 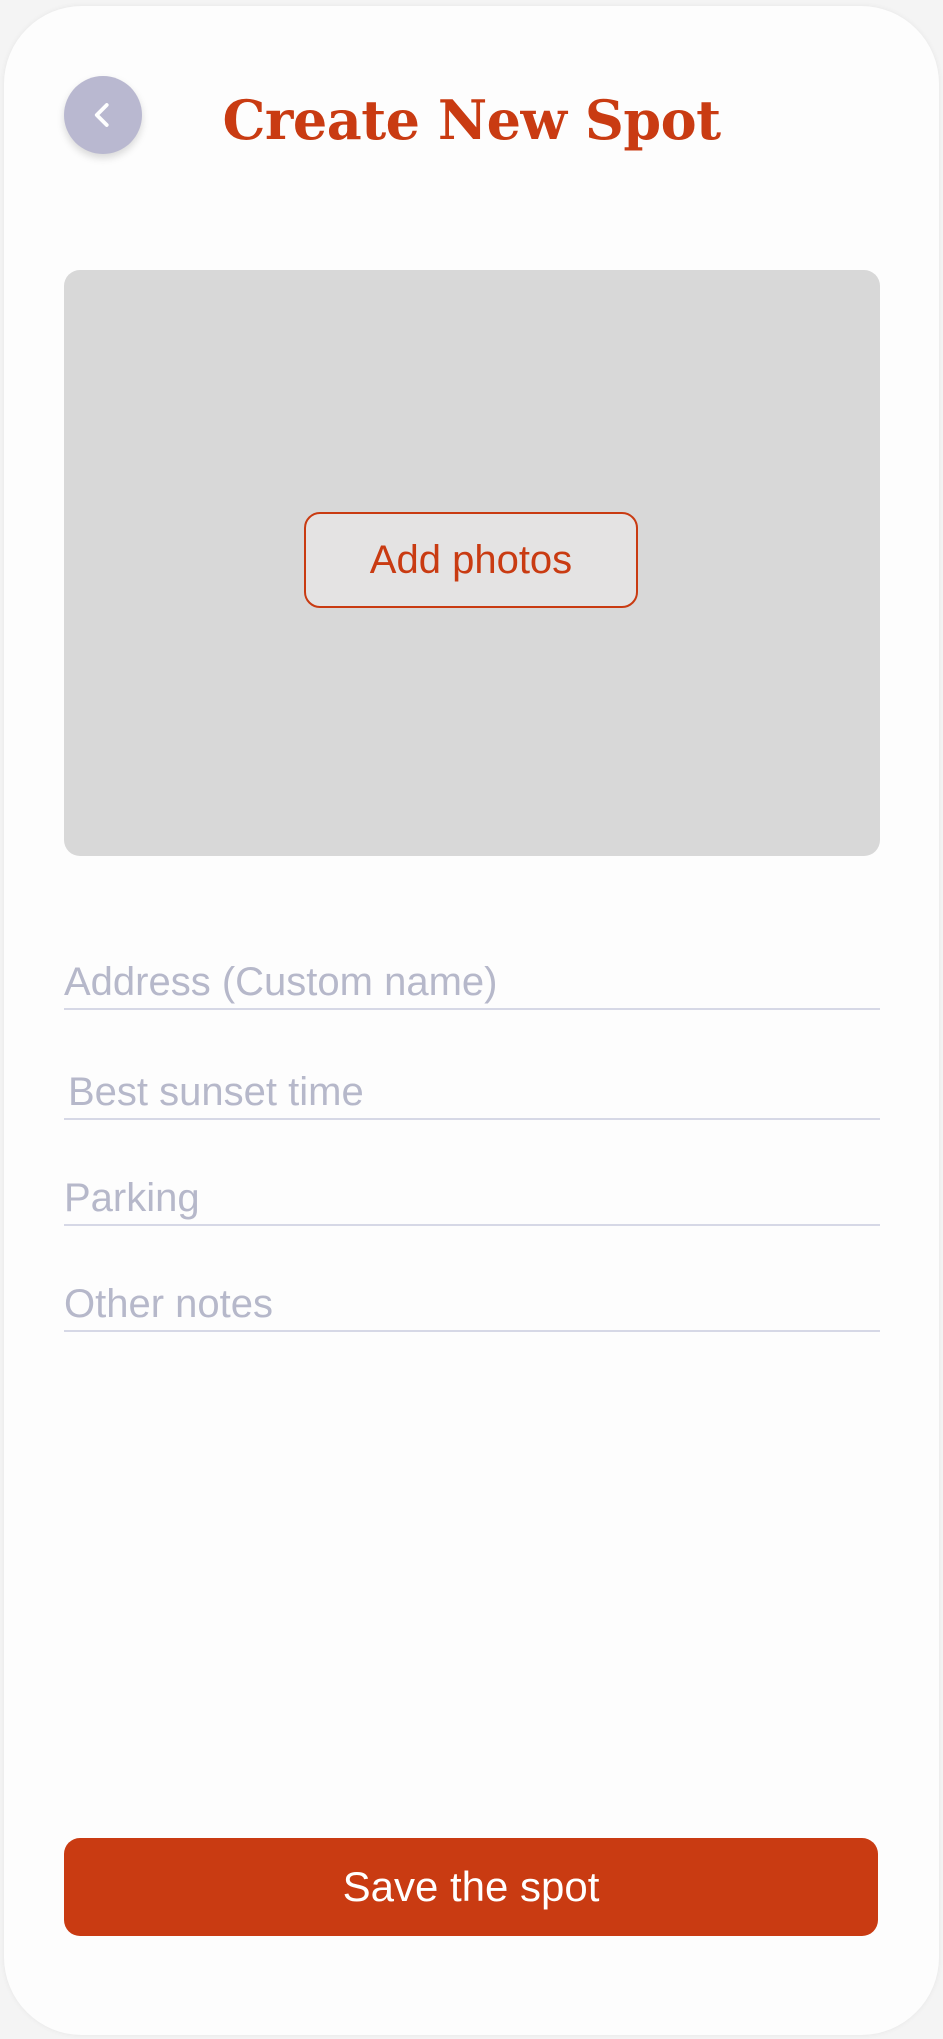 I want to click on add-photos-button: Add photos, so click(x=471, y=560).